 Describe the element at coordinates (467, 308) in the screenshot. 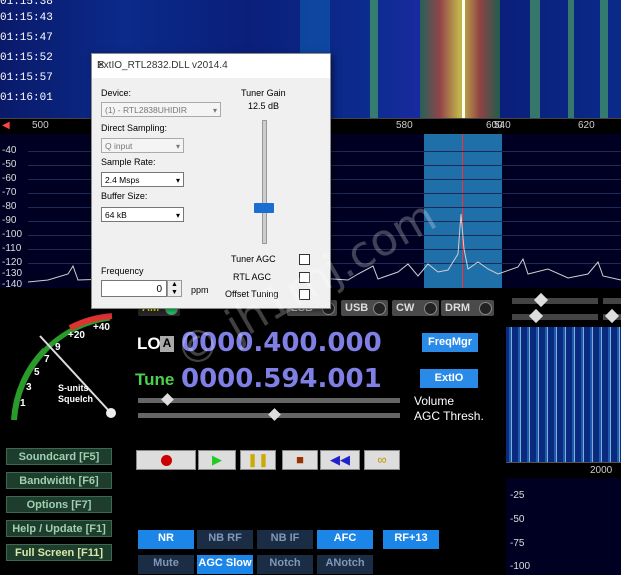

I see `mode-drm-button: DRM` at that location.